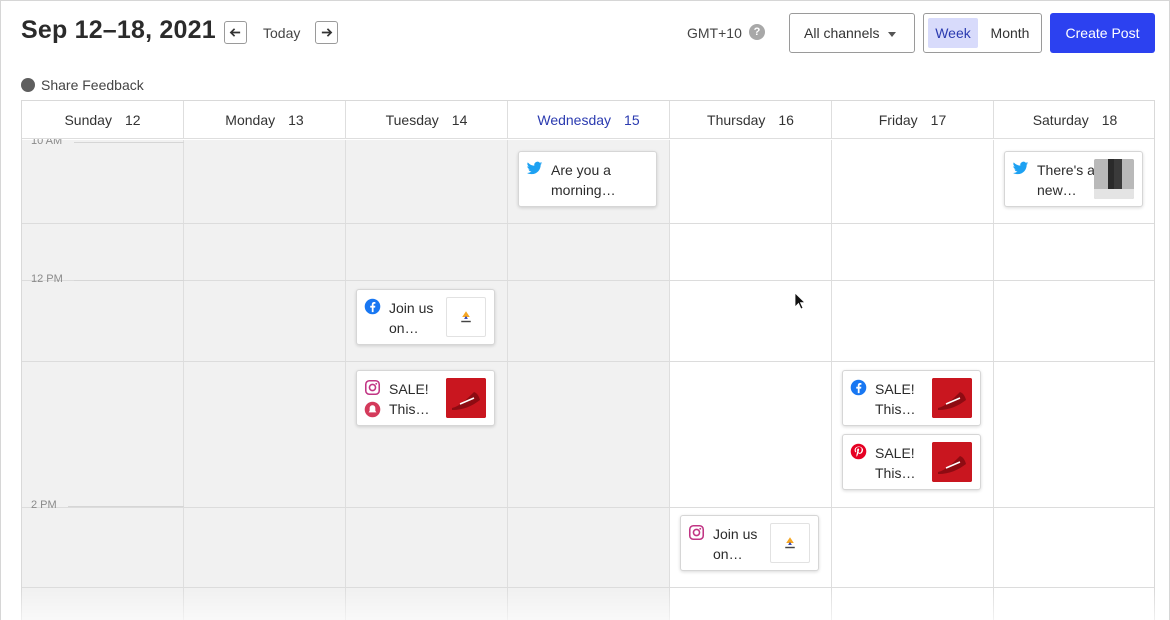 The height and width of the screenshot is (620, 1170). Describe the element at coordinates (47, 279) in the screenshot. I see `time-label-12pm: 12 PM` at that location.